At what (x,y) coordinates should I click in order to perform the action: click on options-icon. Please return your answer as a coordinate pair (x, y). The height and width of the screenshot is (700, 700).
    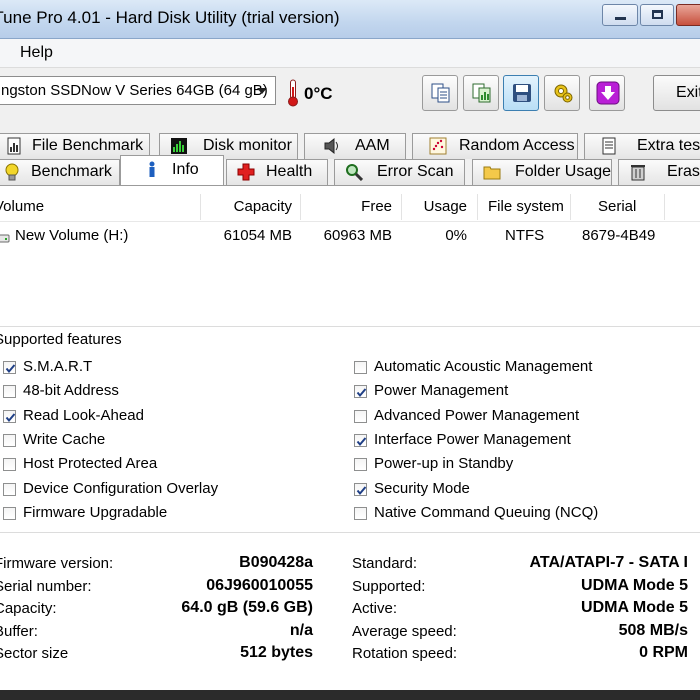
    Looking at the image, I should click on (563, 93).